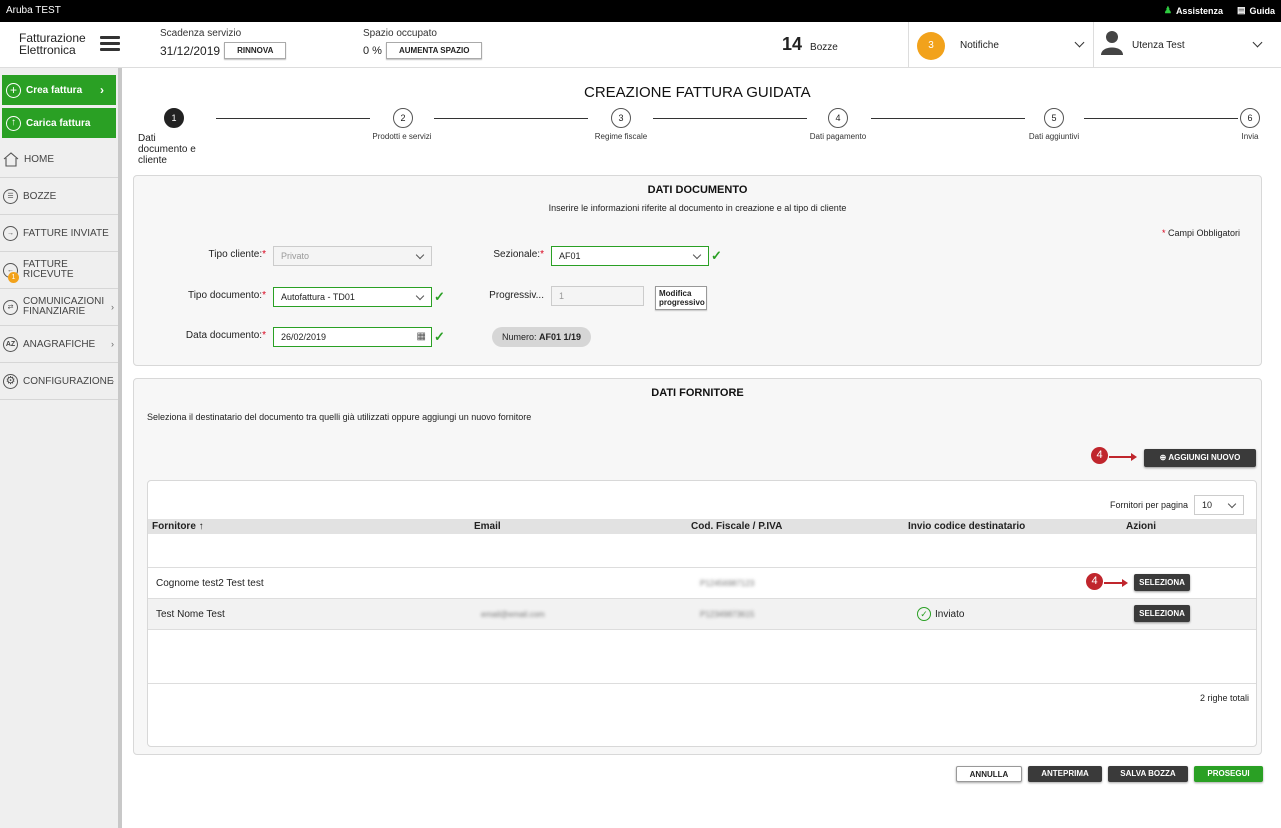  What do you see at coordinates (697, 190) in the screenshot?
I see `dati-documento-title: DATI DOCUMENTO` at bounding box center [697, 190].